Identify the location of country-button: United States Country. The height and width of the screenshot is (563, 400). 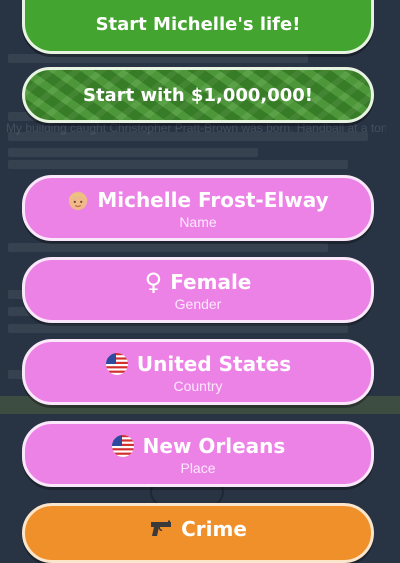
(198, 372).